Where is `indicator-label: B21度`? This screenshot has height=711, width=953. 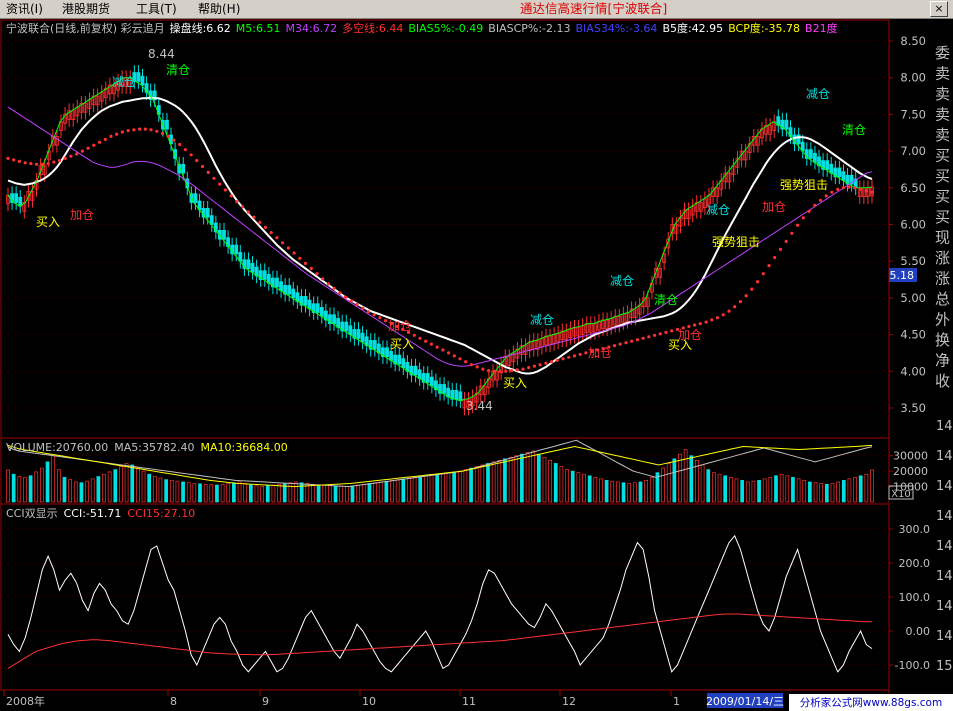
indicator-label: B21度 is located at coordinates (821, 28).